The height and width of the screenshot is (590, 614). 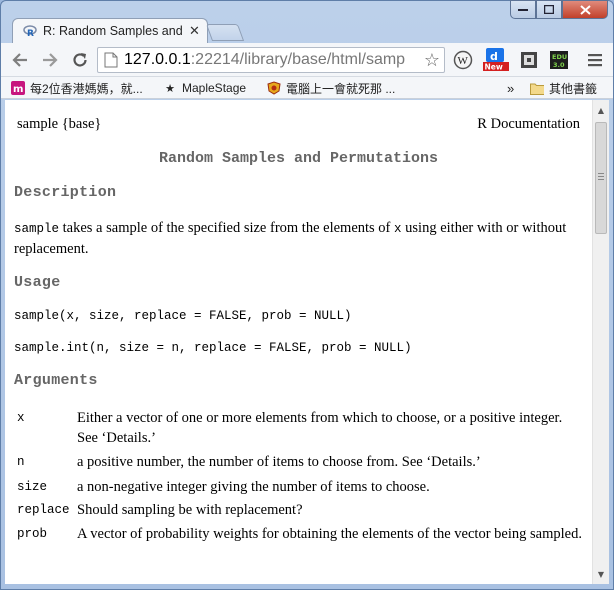 I want to click on section-heading-description: Description, so click(x=65, y=192).